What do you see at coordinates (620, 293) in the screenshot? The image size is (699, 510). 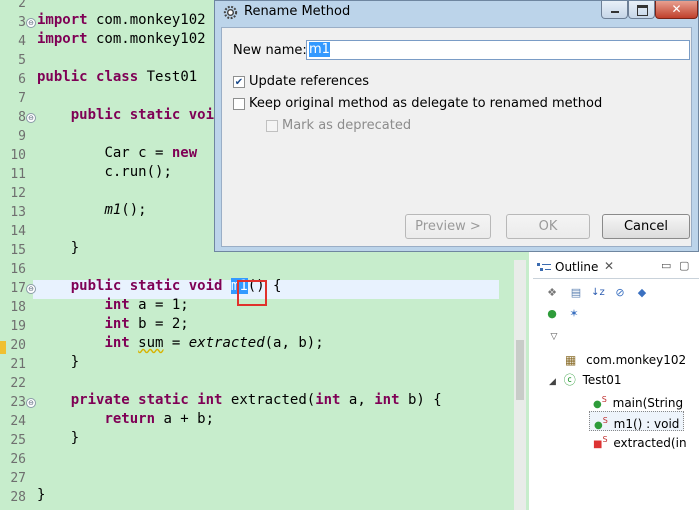 I see `hide-static-icon: ⊘` at bounding box center [620, 293].